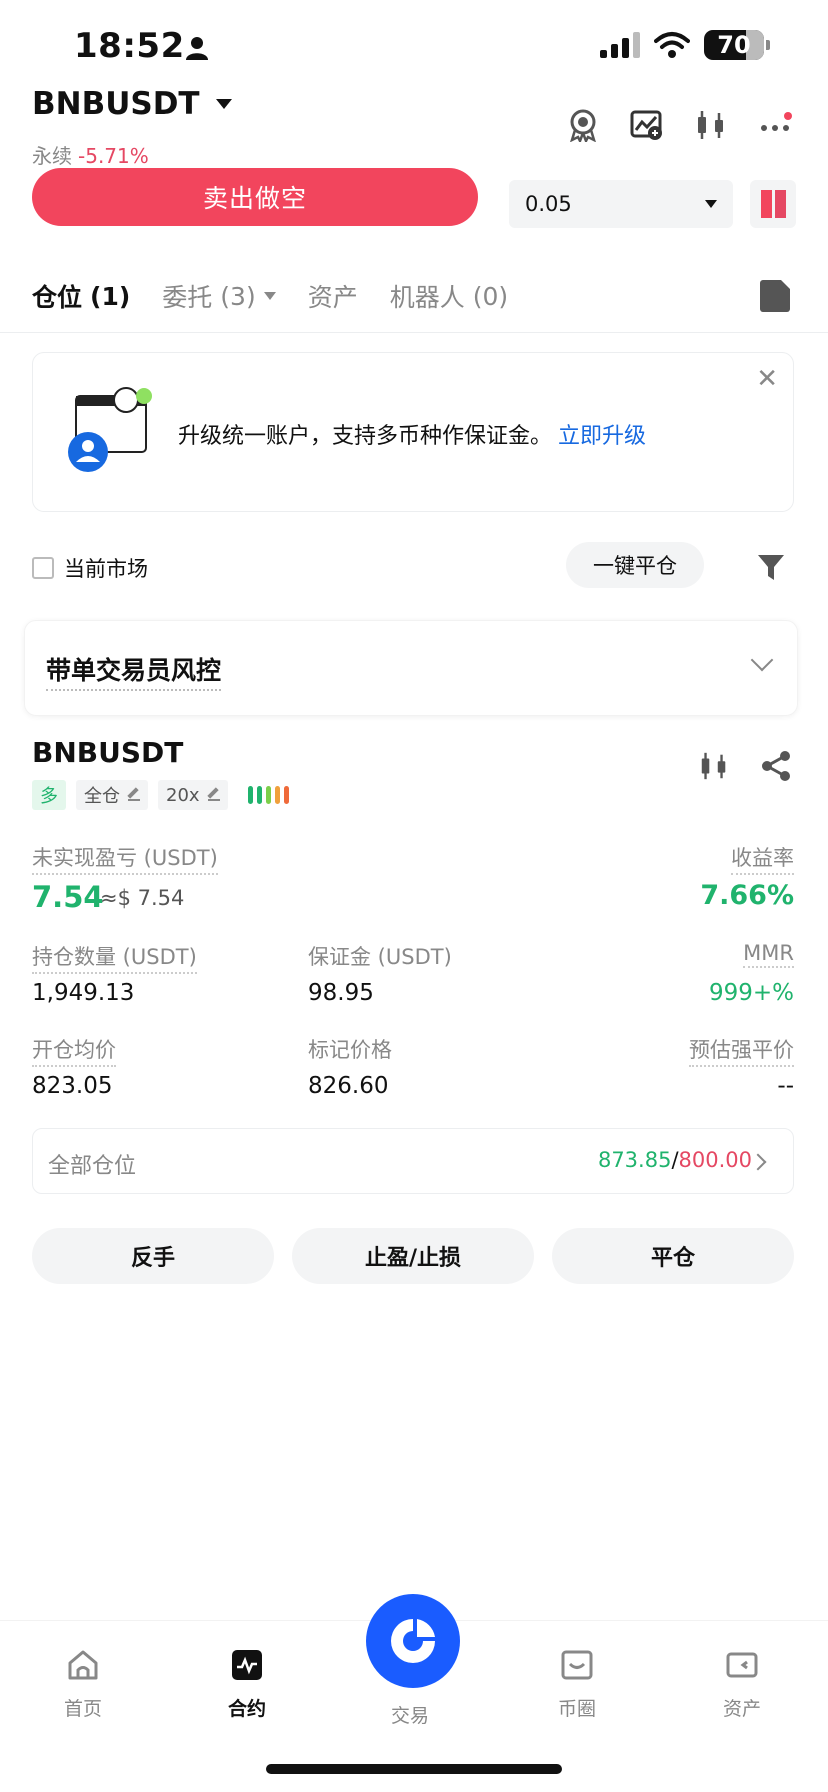 The width and height of the screenshot is (828, 1792). What do you see at coordinates (49, 795) in the screenshot?
I see `side-badge: 多` at bounding box center [49, 795].